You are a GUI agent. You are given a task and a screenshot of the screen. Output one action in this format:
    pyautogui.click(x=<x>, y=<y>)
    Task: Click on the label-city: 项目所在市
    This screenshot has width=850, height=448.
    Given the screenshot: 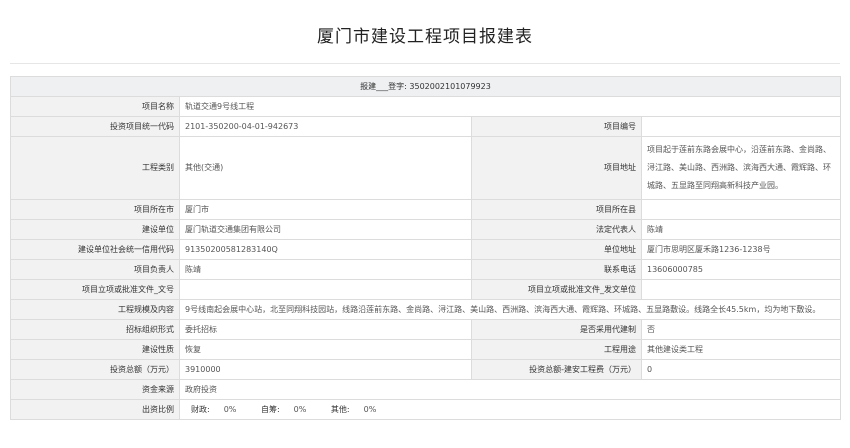 What is the action you would take?
    pyautogui.click(x=95, y=209)
    